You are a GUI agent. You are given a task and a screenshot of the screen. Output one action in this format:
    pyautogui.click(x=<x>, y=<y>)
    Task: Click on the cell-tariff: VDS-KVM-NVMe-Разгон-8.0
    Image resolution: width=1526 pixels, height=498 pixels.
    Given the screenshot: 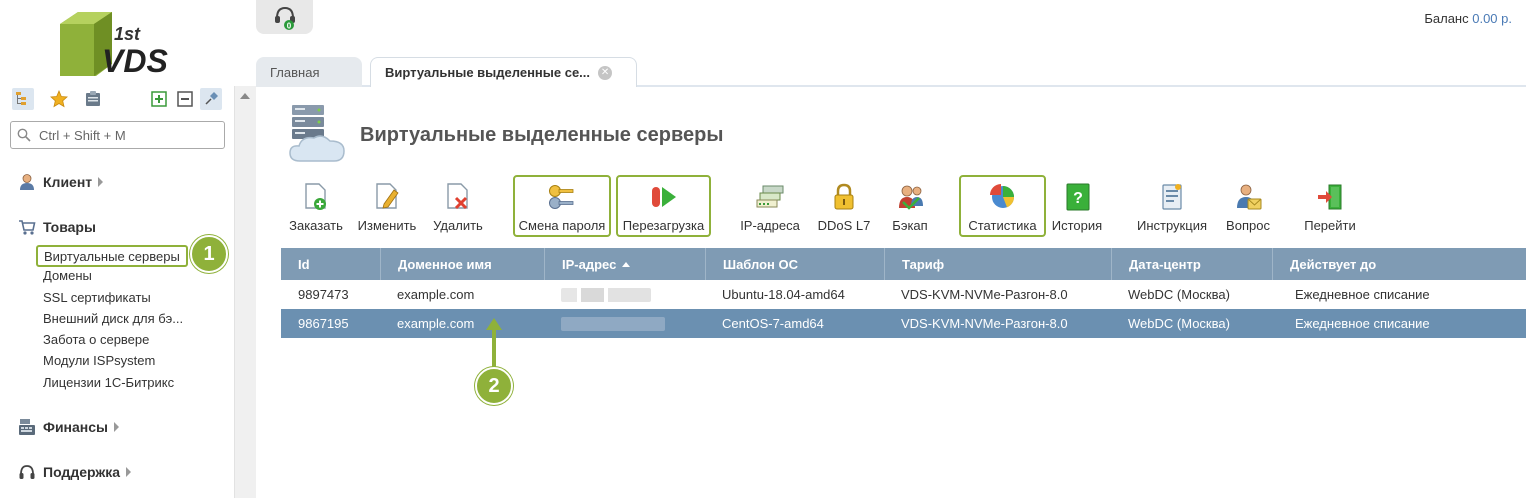 What is the action you would take?
    pyautogui.click(x=984, y=294)
    